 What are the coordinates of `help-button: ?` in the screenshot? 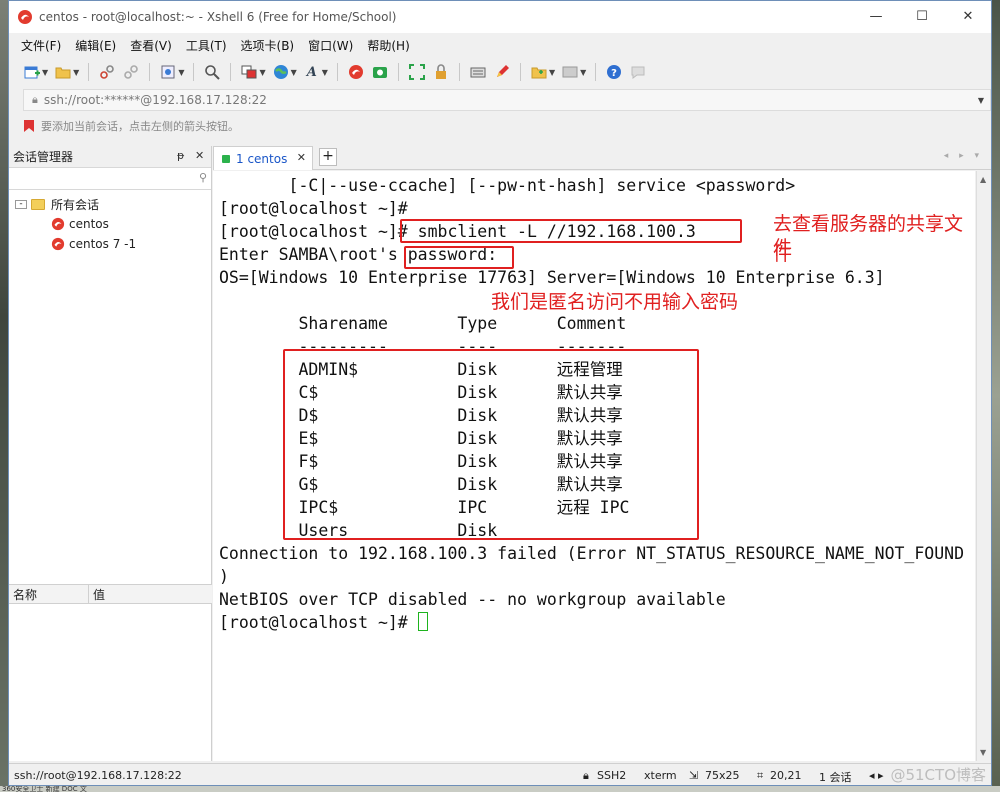 It's located at (614, 72).